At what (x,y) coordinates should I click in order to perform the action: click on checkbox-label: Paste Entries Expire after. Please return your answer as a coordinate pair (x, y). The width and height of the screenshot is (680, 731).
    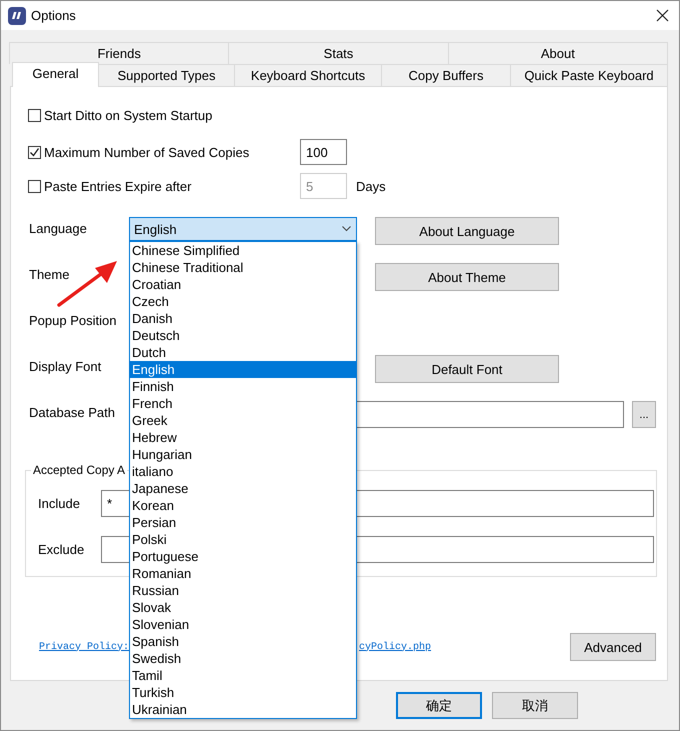
    Looking at the image, I should click on (118, 186).